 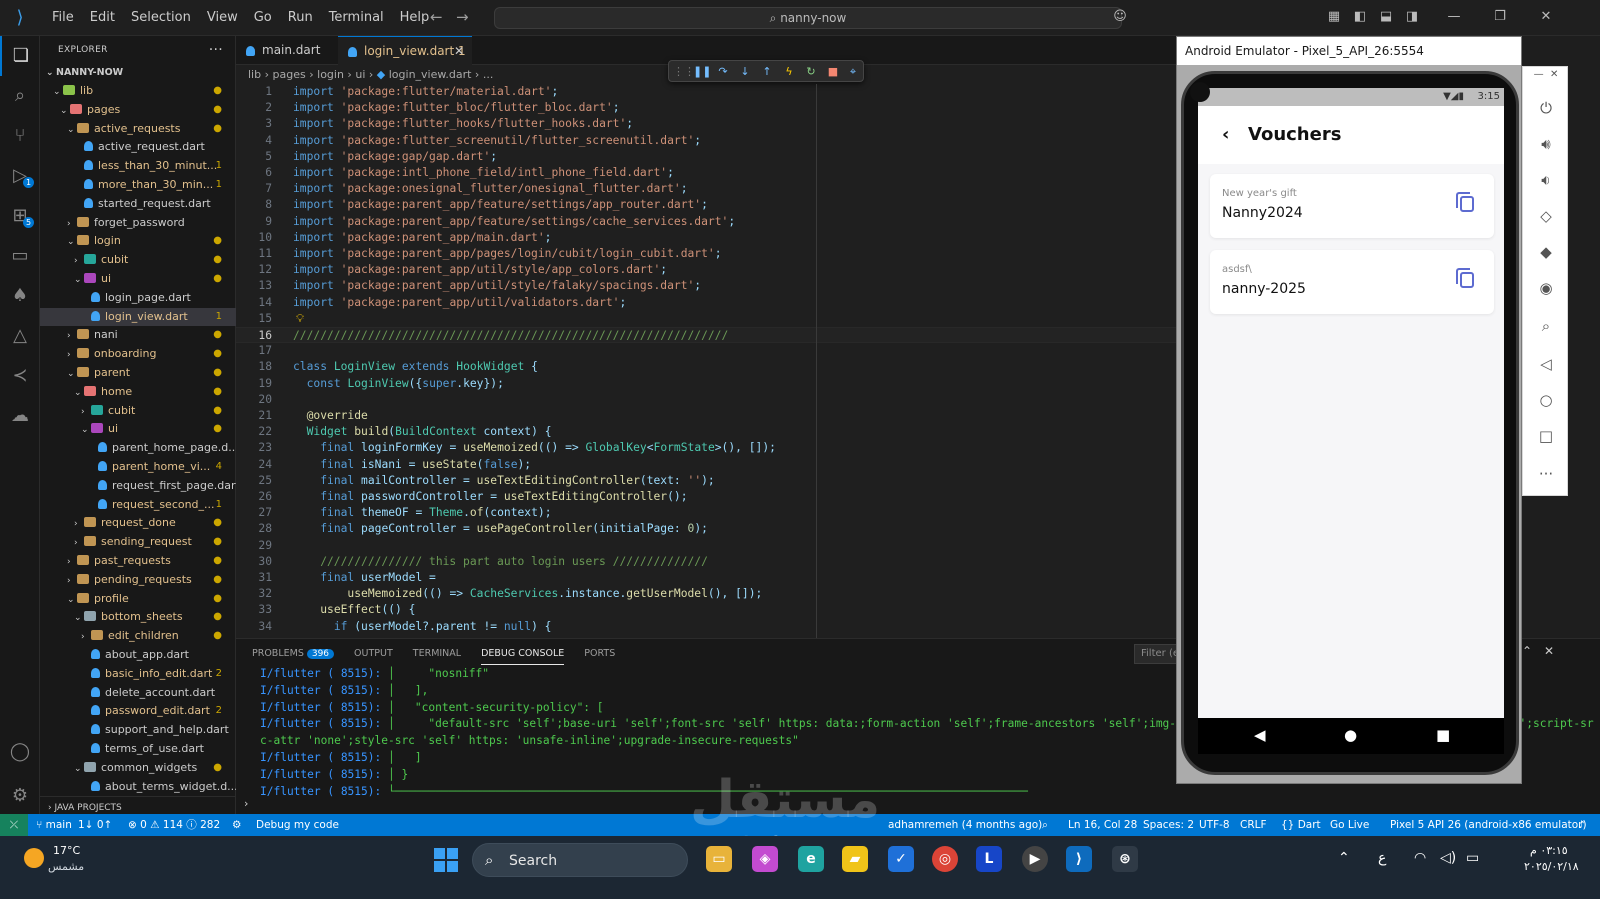 I want to click on screenshot-icon: ◉, so click(x=1546, y=288).